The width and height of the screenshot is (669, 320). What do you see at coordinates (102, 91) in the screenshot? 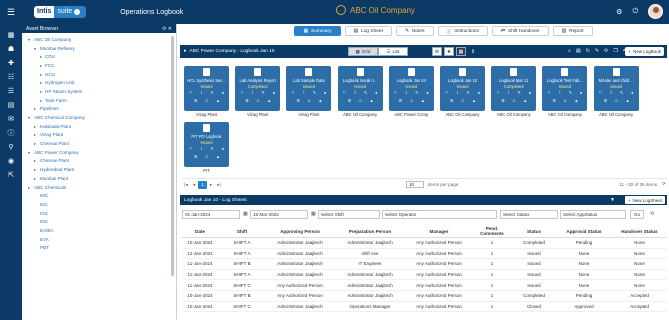
I see `tree-item: ▸ HP Steam System` at bounding box center [102, 91].